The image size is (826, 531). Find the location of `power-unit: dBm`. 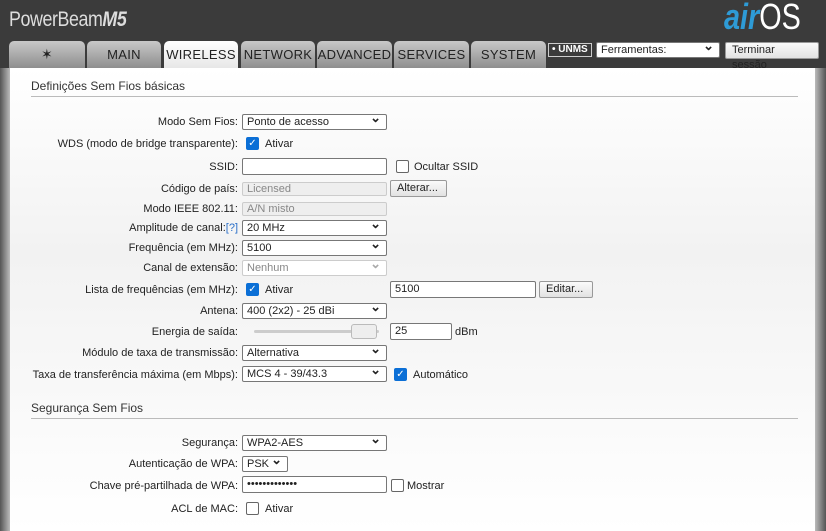

power-unit: dBm is located at coordinates (466, 332).